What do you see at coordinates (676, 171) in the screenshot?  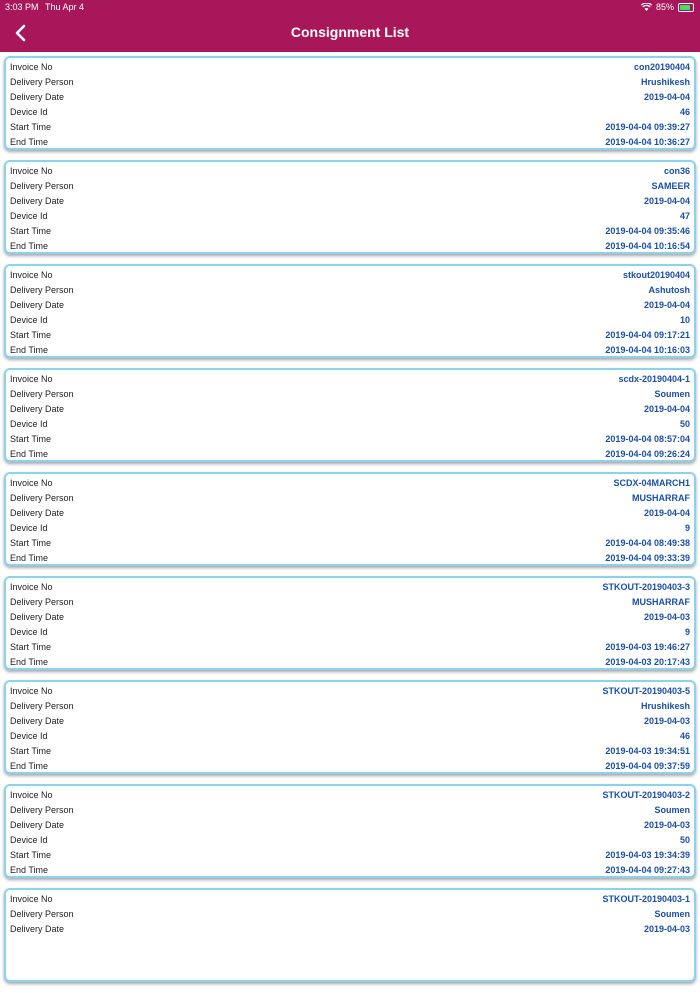 I see `invoice-value: con36` at bounding box center [676, 171].